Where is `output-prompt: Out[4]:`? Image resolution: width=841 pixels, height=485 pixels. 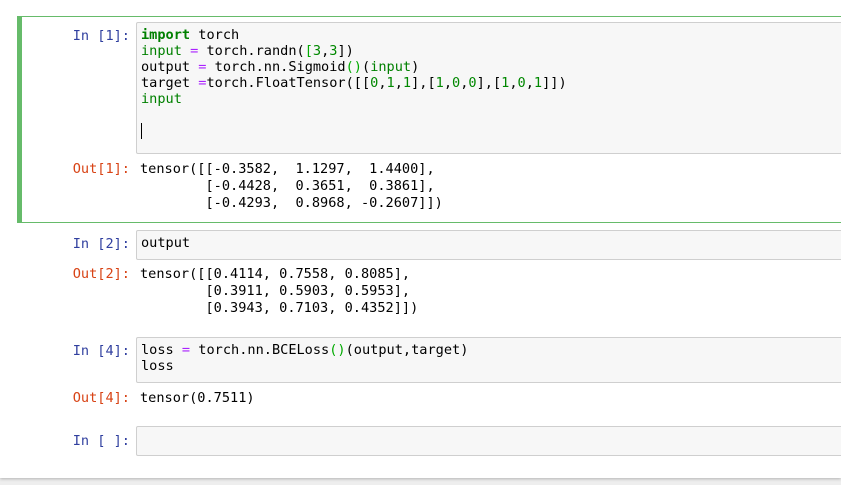 output-prompt: Out[4]: is located at coordinates (101, 398).